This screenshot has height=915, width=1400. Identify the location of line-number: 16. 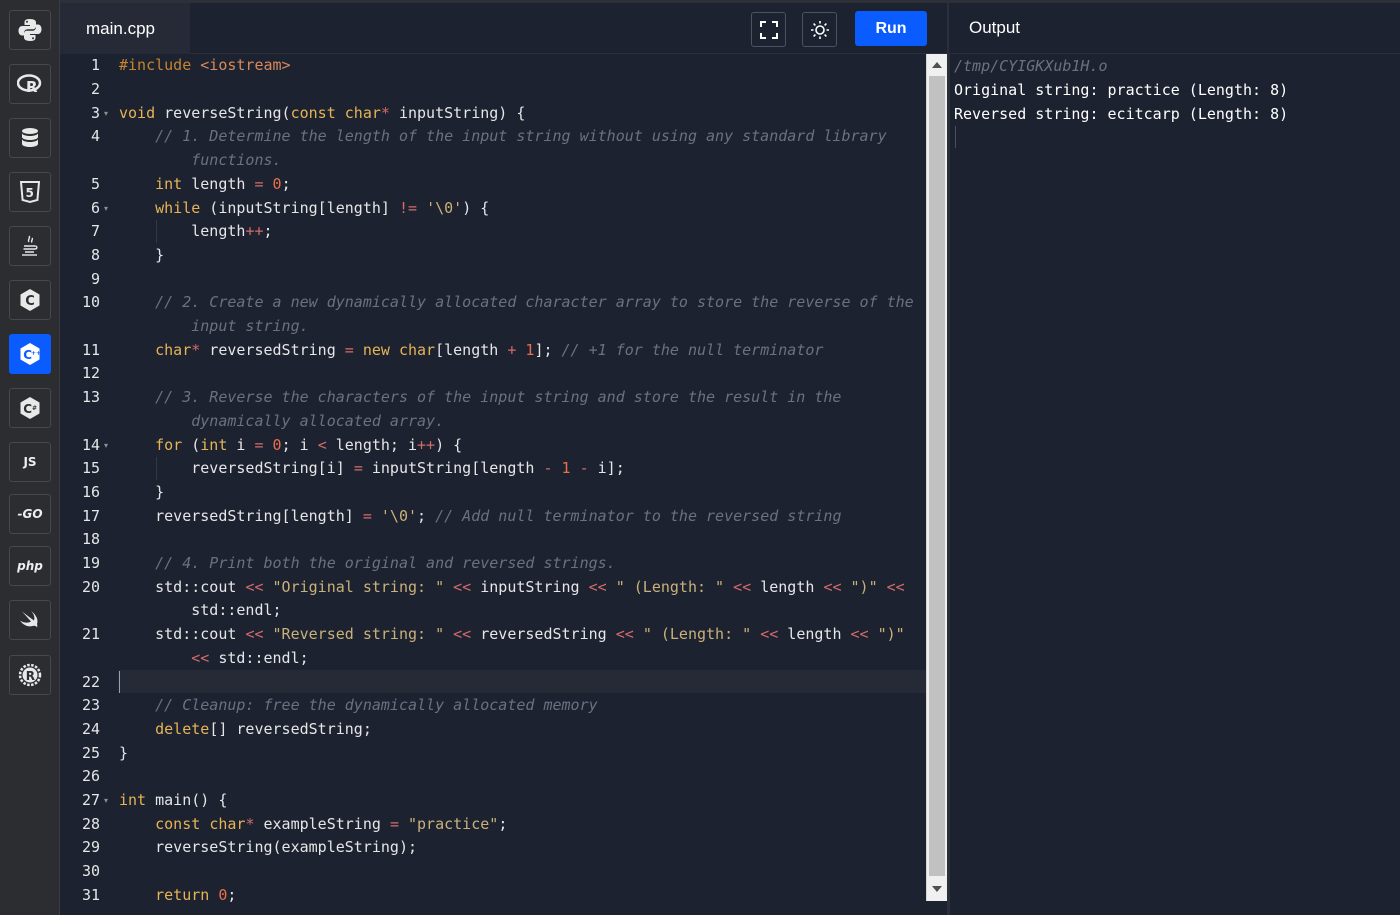
(90, 491).